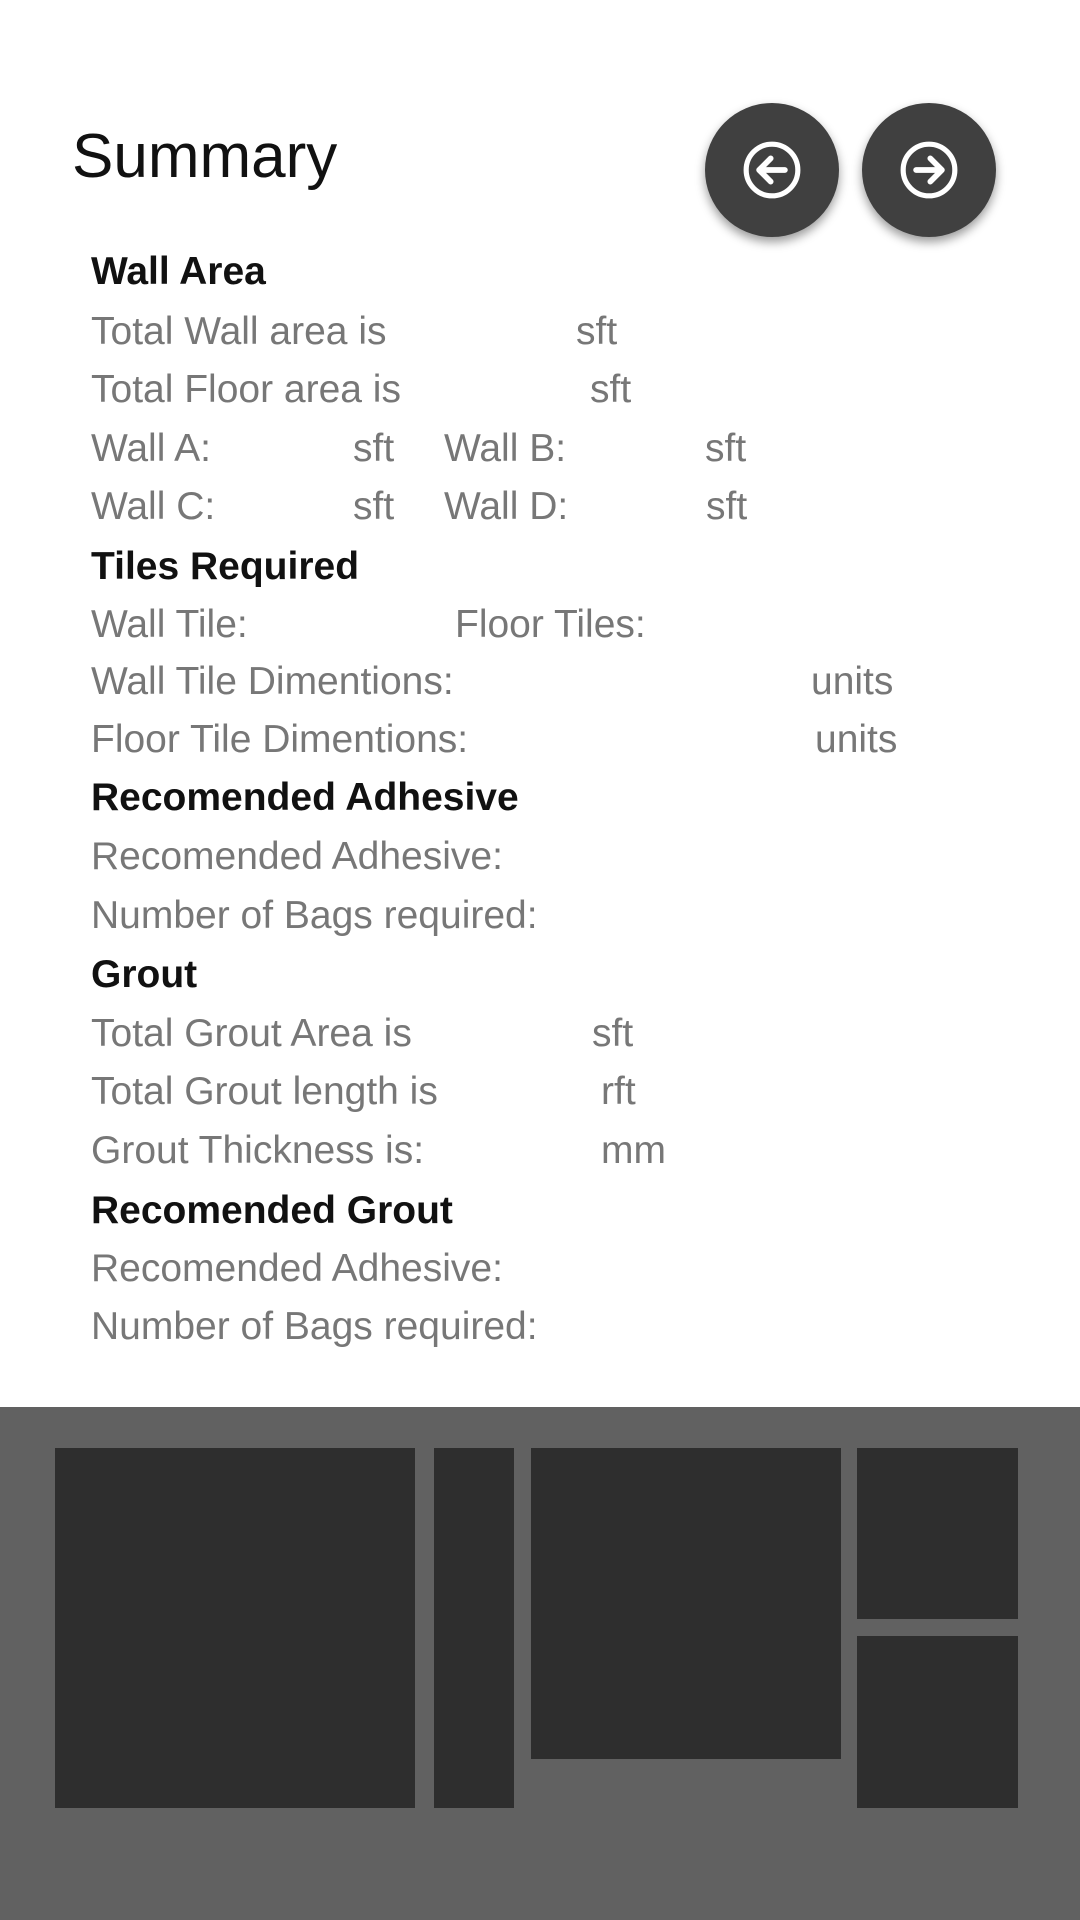 This screenshot has height=1920, width=1080. Describe the element at coordinates (314, 915) in the screenshot. I see `adhesive-bags-label: Number of Bags required:` at that location.